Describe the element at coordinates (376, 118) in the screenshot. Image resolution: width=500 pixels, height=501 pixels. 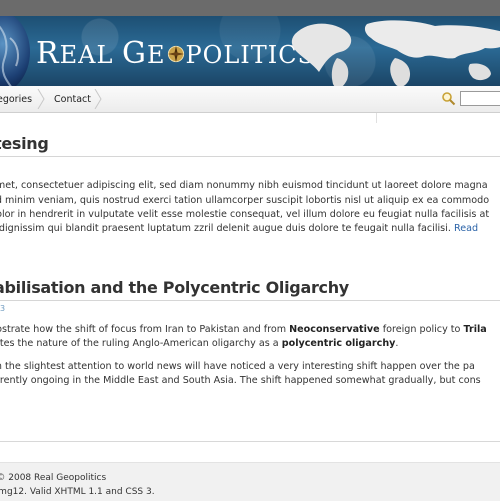
I see `sidebar-edge` at that location.